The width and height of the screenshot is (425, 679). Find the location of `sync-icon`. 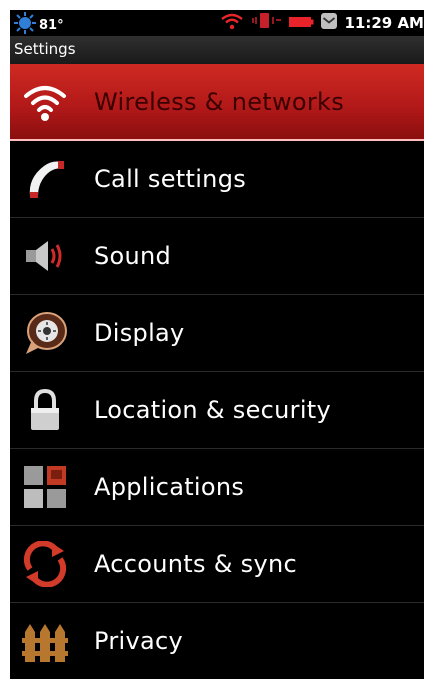

sync-icon is located at coordinates (45, 564).